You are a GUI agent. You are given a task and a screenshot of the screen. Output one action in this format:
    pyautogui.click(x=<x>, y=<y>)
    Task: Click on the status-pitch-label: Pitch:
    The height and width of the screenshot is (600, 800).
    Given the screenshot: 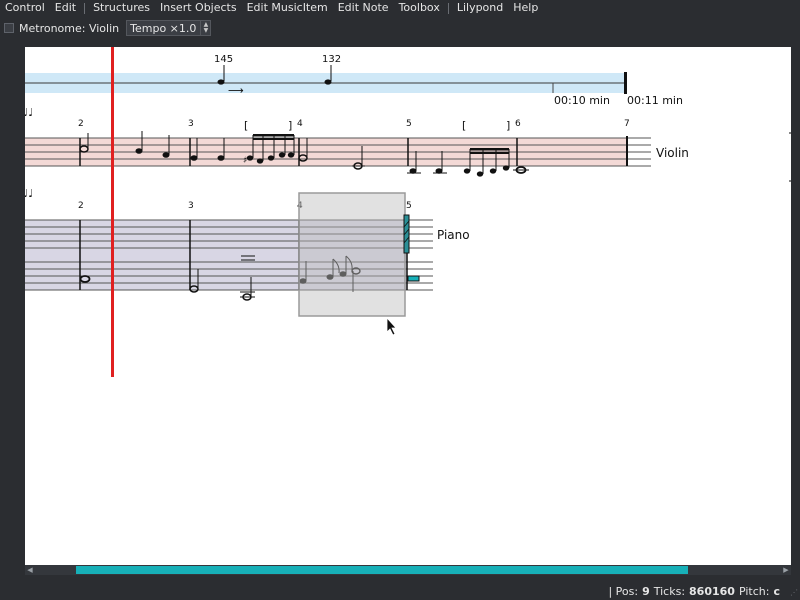 What is the action you would take?
    pyautogui.click(x=754, y=591)
    